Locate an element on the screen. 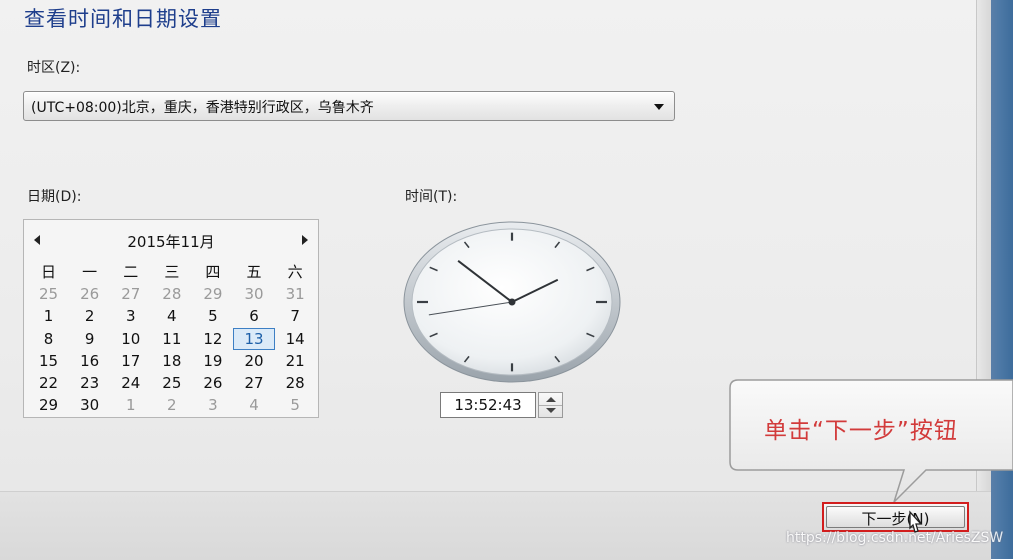 This screenshot has height=560, width=1013. page-title: 查看时间和日期设置 is located at coordinates (123, 19).